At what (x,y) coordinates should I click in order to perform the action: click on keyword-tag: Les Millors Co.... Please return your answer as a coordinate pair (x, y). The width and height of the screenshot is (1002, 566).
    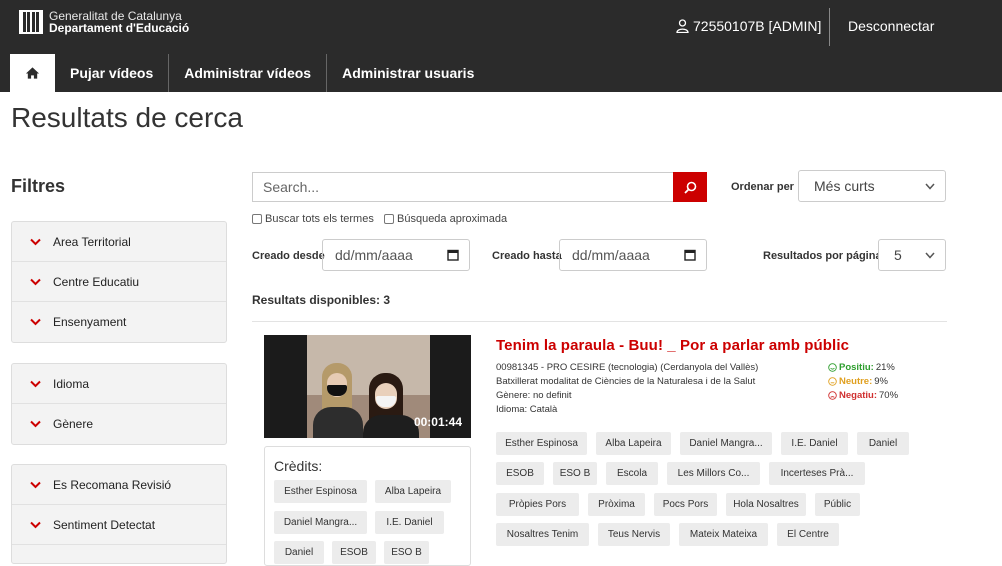
    Looking at the image, I should click on (713, 473).